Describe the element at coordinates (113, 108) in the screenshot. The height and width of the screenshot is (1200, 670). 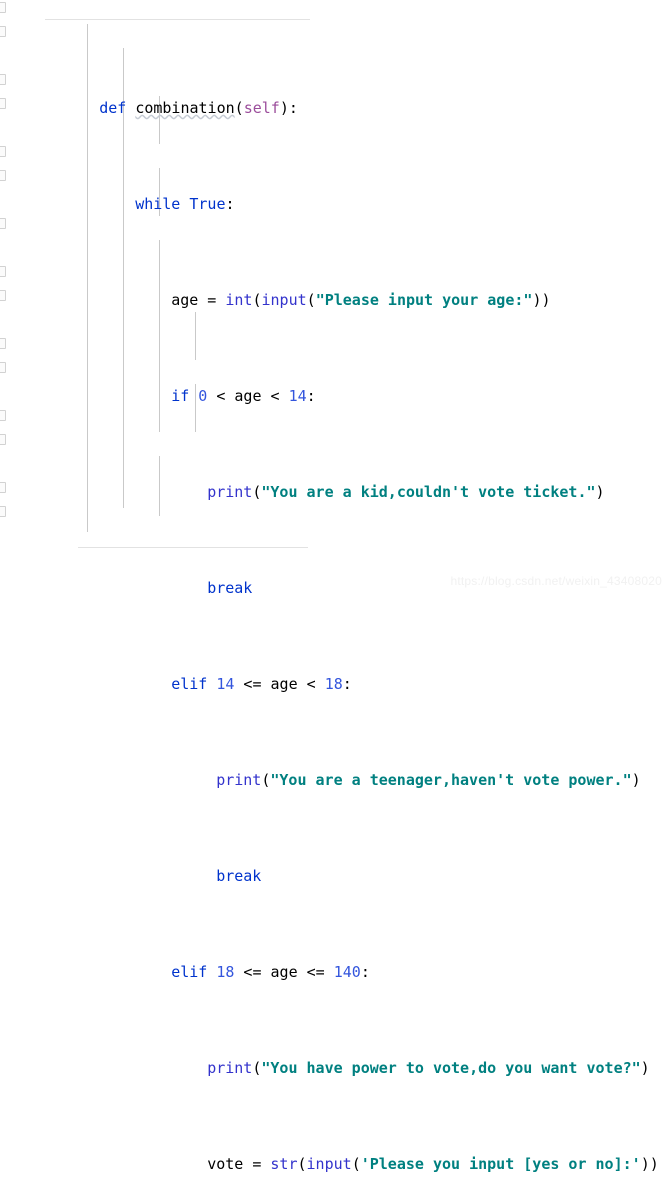
I see `token-keyword: def` at that location.